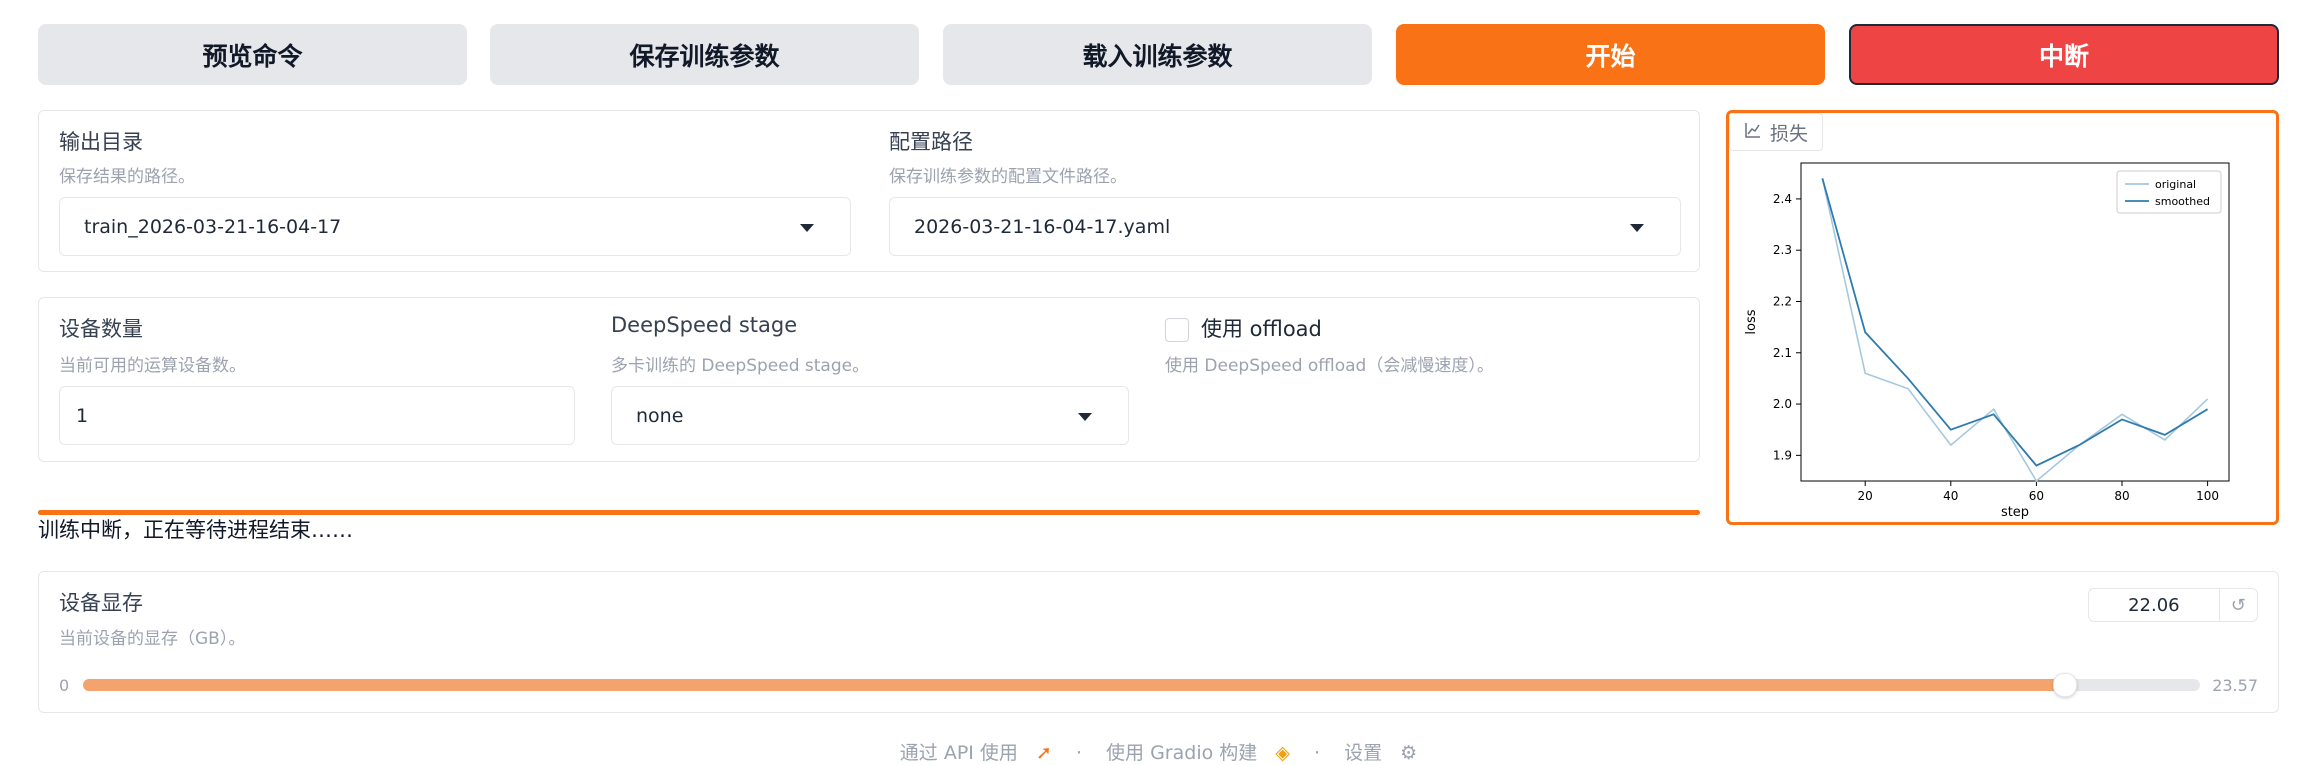  What do you see at coordinates (1182, 753) in the screenshot?
I see `gradio-link-label: 使用 Gradio 构建` at bounding box center [1182, 753].